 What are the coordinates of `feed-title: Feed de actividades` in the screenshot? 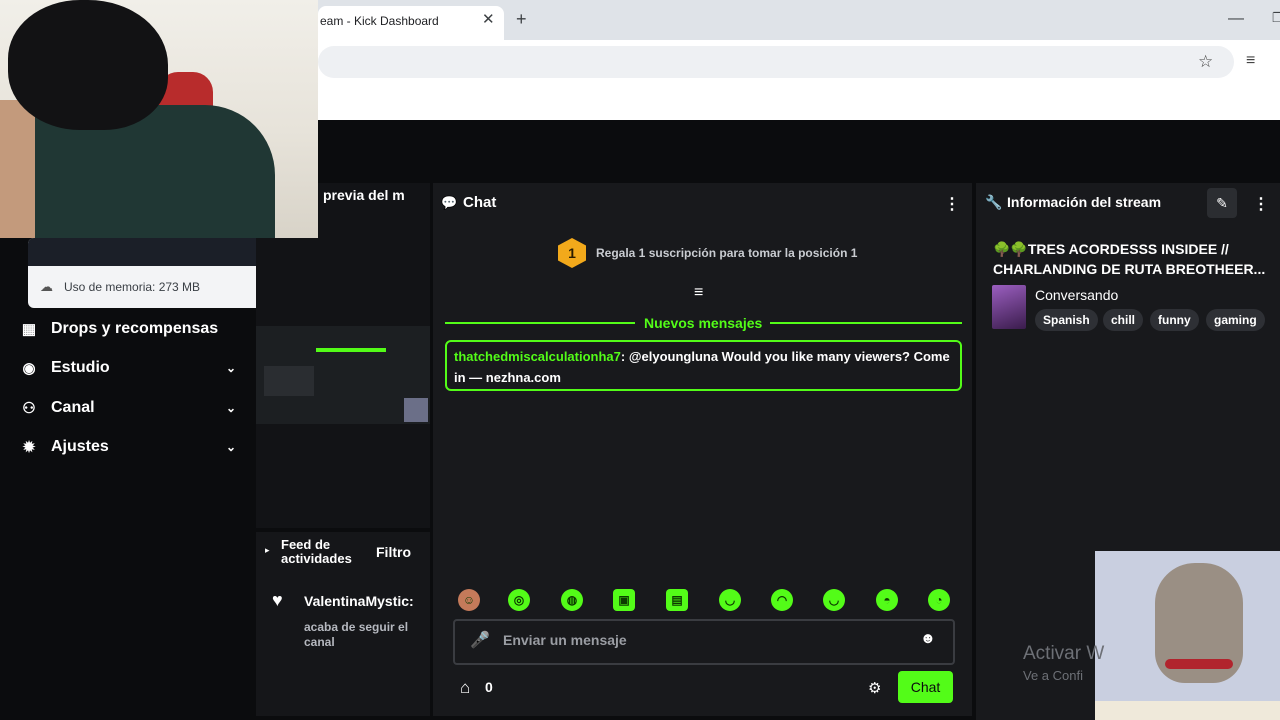 It's located at (316, 551).